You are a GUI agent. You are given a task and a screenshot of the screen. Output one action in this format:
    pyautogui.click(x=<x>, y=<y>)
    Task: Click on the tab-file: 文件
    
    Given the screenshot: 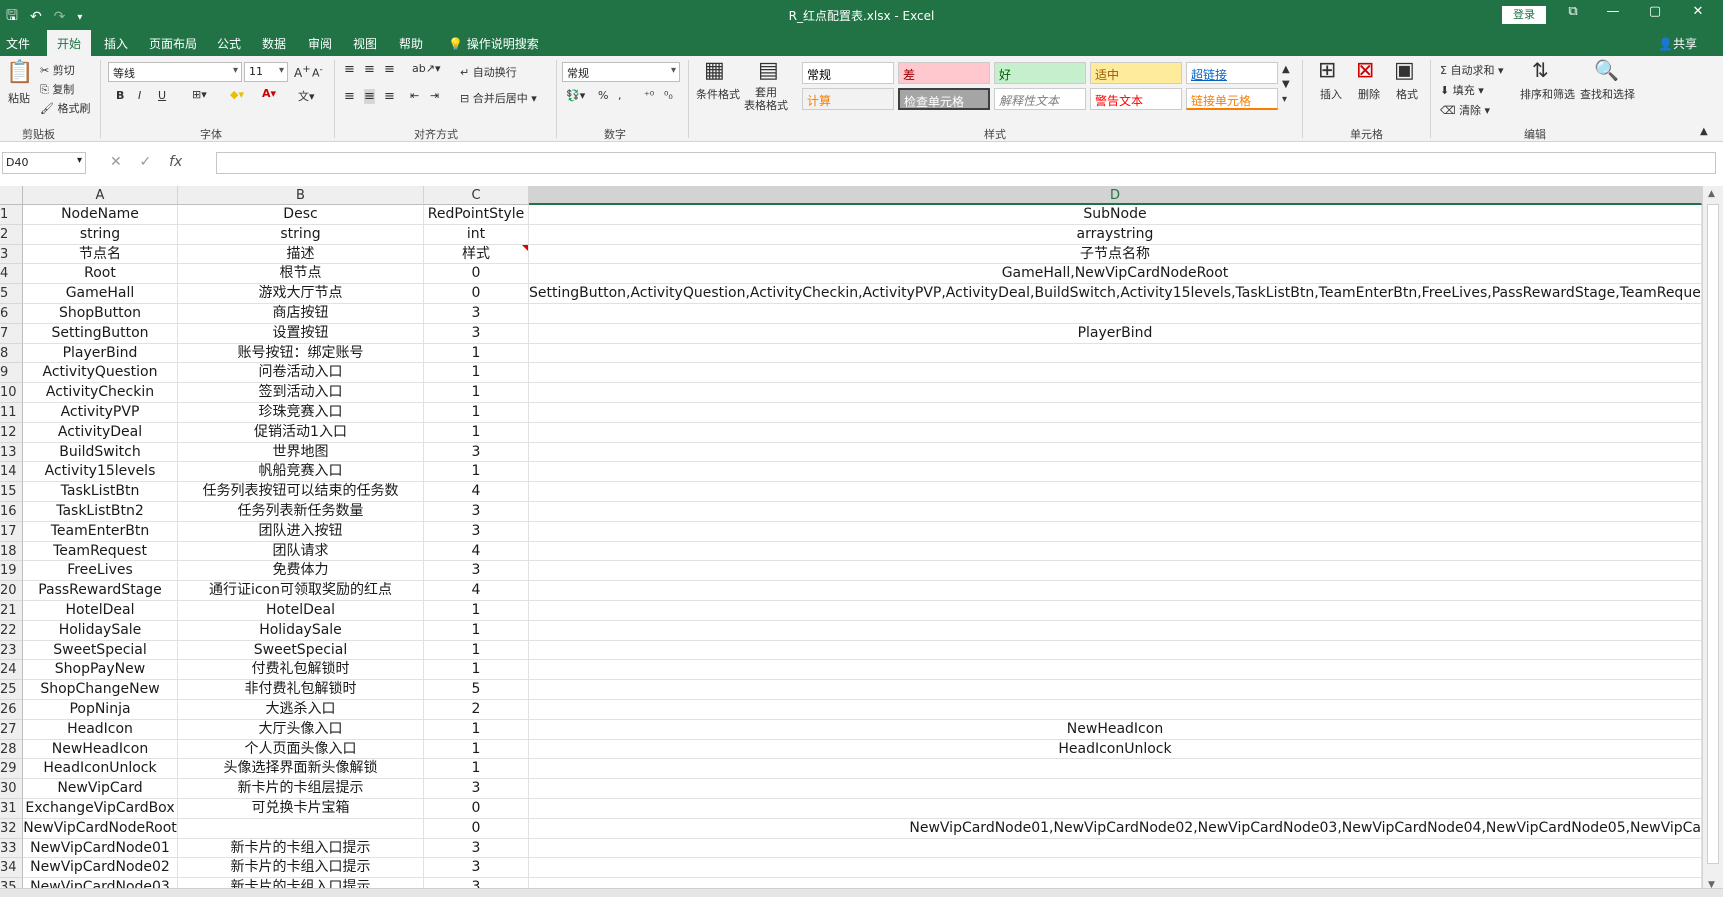 What is the action you would take?
    pyautogui.click(x=18, y=43)
    